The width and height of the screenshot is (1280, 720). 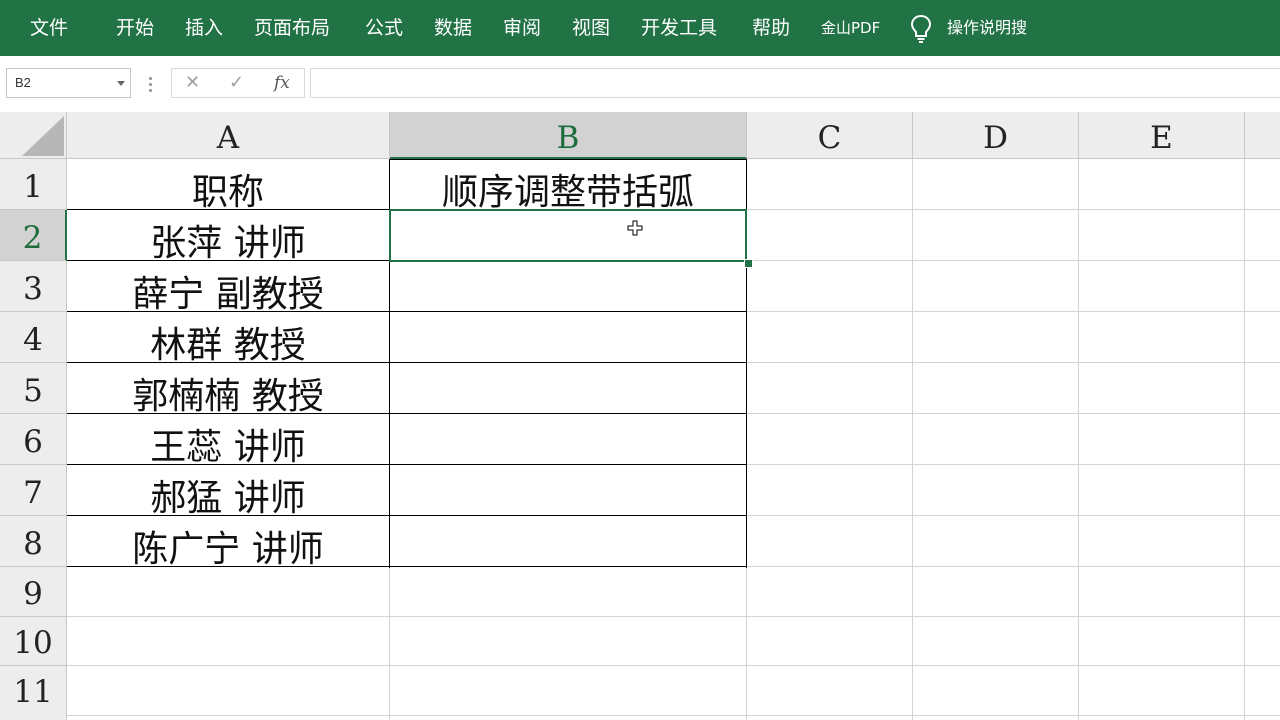 What do you see at coordinates (795, 83) in the screenshot?
I see `formula-input` at bounding box center [795, 83].